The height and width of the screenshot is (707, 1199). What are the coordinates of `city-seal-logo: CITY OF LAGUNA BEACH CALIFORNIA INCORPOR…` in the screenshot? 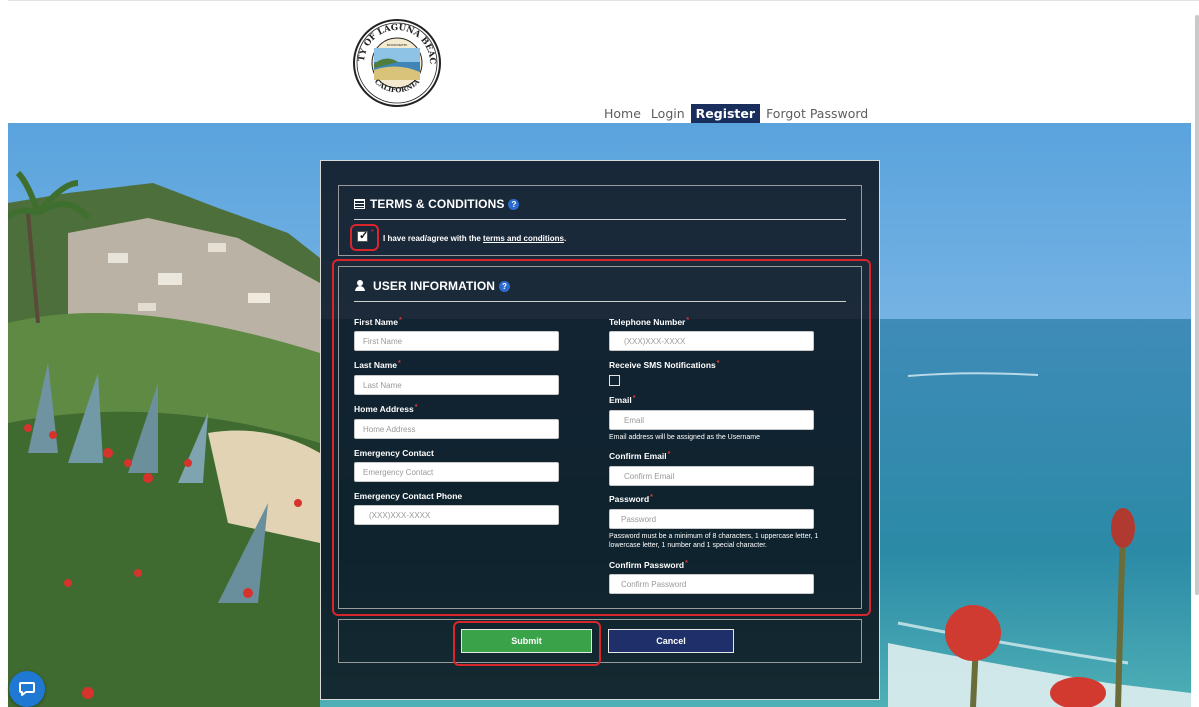 It's located at (397, 63).